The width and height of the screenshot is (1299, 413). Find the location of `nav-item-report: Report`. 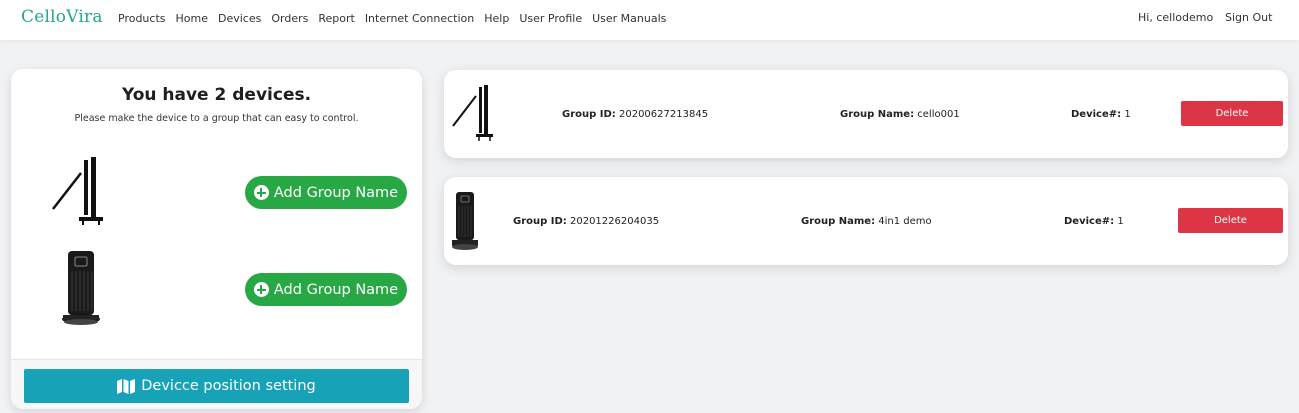

nav-item-report: Report is located at coordinates (336, 18).